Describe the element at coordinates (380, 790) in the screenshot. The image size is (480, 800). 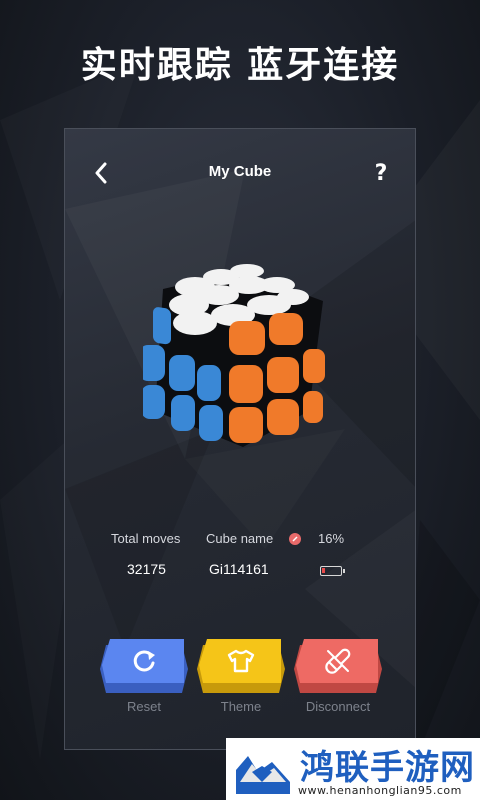
I see `watermark-url: www.henanhonglian95.com` at that location.